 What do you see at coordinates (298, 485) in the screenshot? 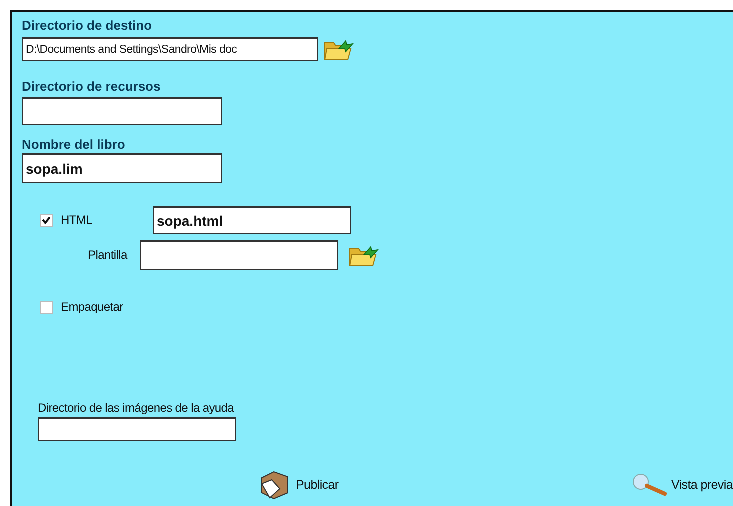
I see `publish-button: Publicar` at bounding box center [298, 485].